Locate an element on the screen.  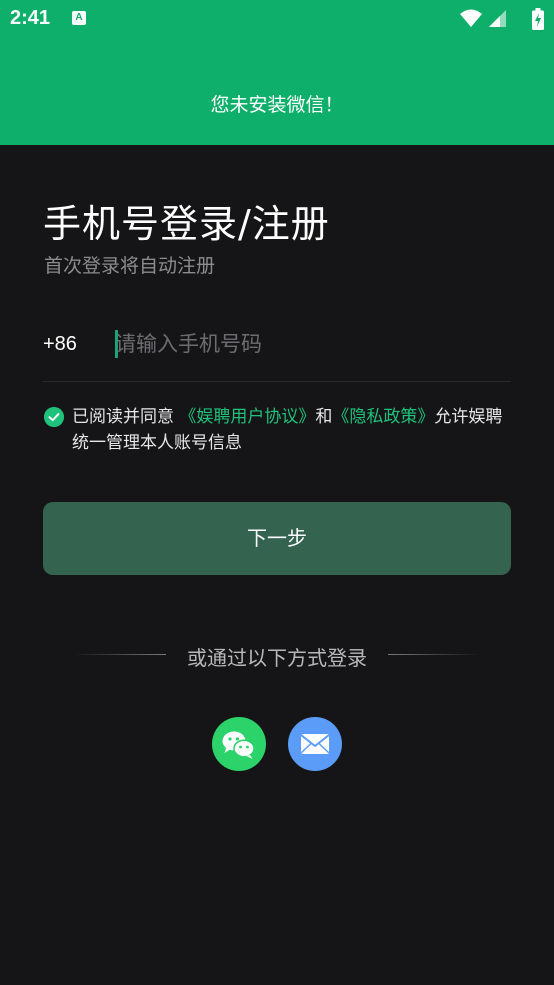
signal-icon is located at coordinates (497, 18).